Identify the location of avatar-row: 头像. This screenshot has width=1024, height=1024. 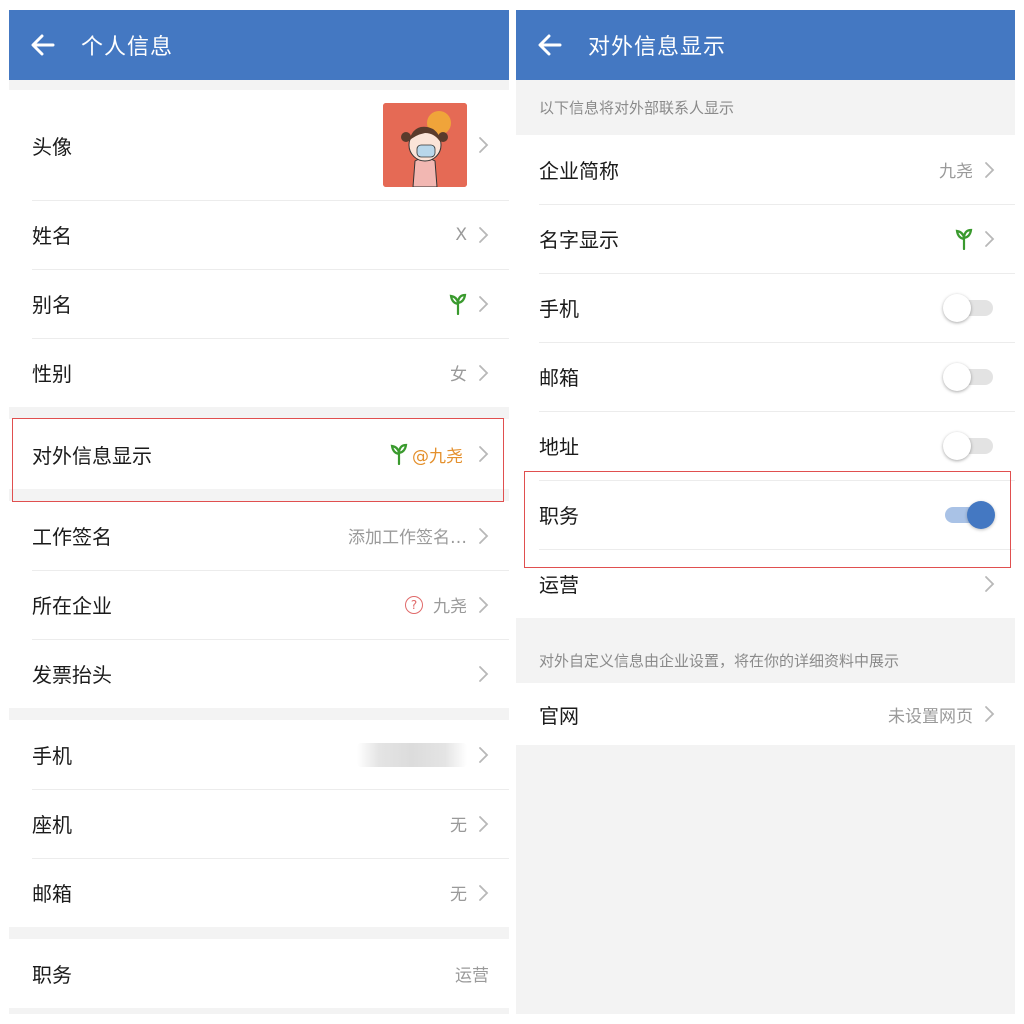
(259, 145).